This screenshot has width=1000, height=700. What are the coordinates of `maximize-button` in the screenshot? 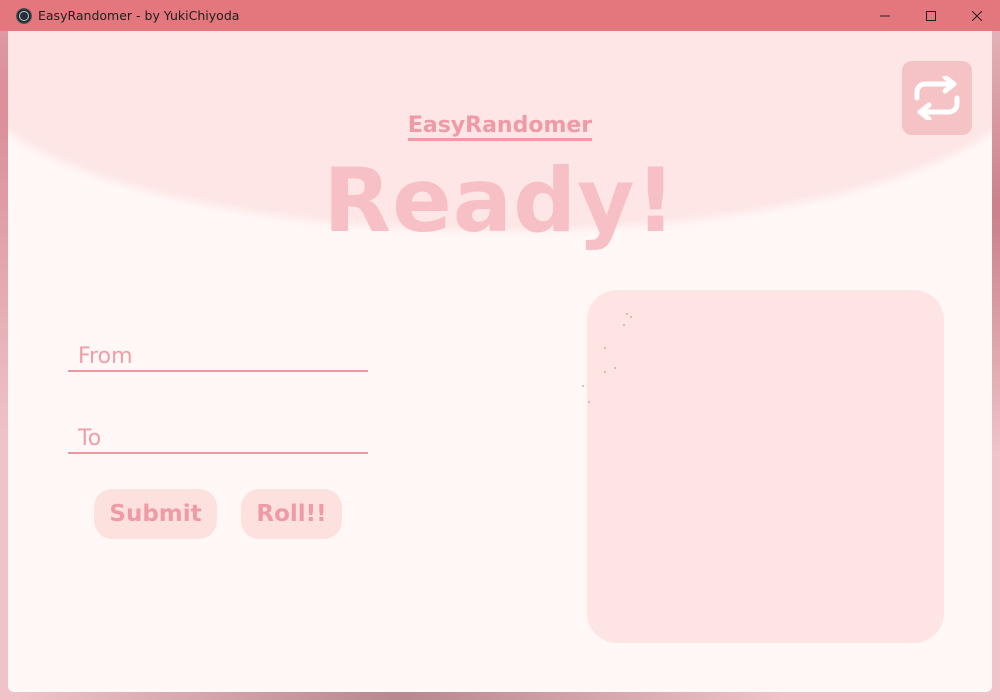 It's located at (931, 15).